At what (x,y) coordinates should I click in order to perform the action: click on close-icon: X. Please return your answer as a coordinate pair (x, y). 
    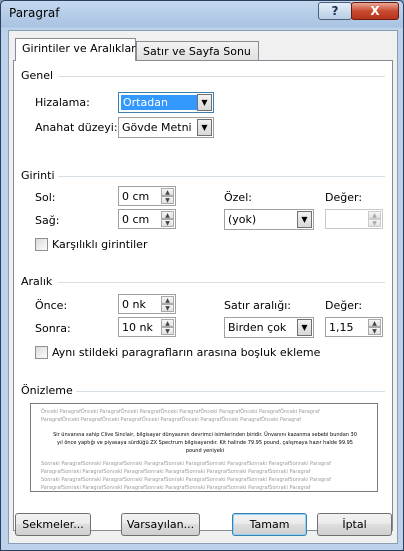
    Looking at the image, I should click on (375, 11).